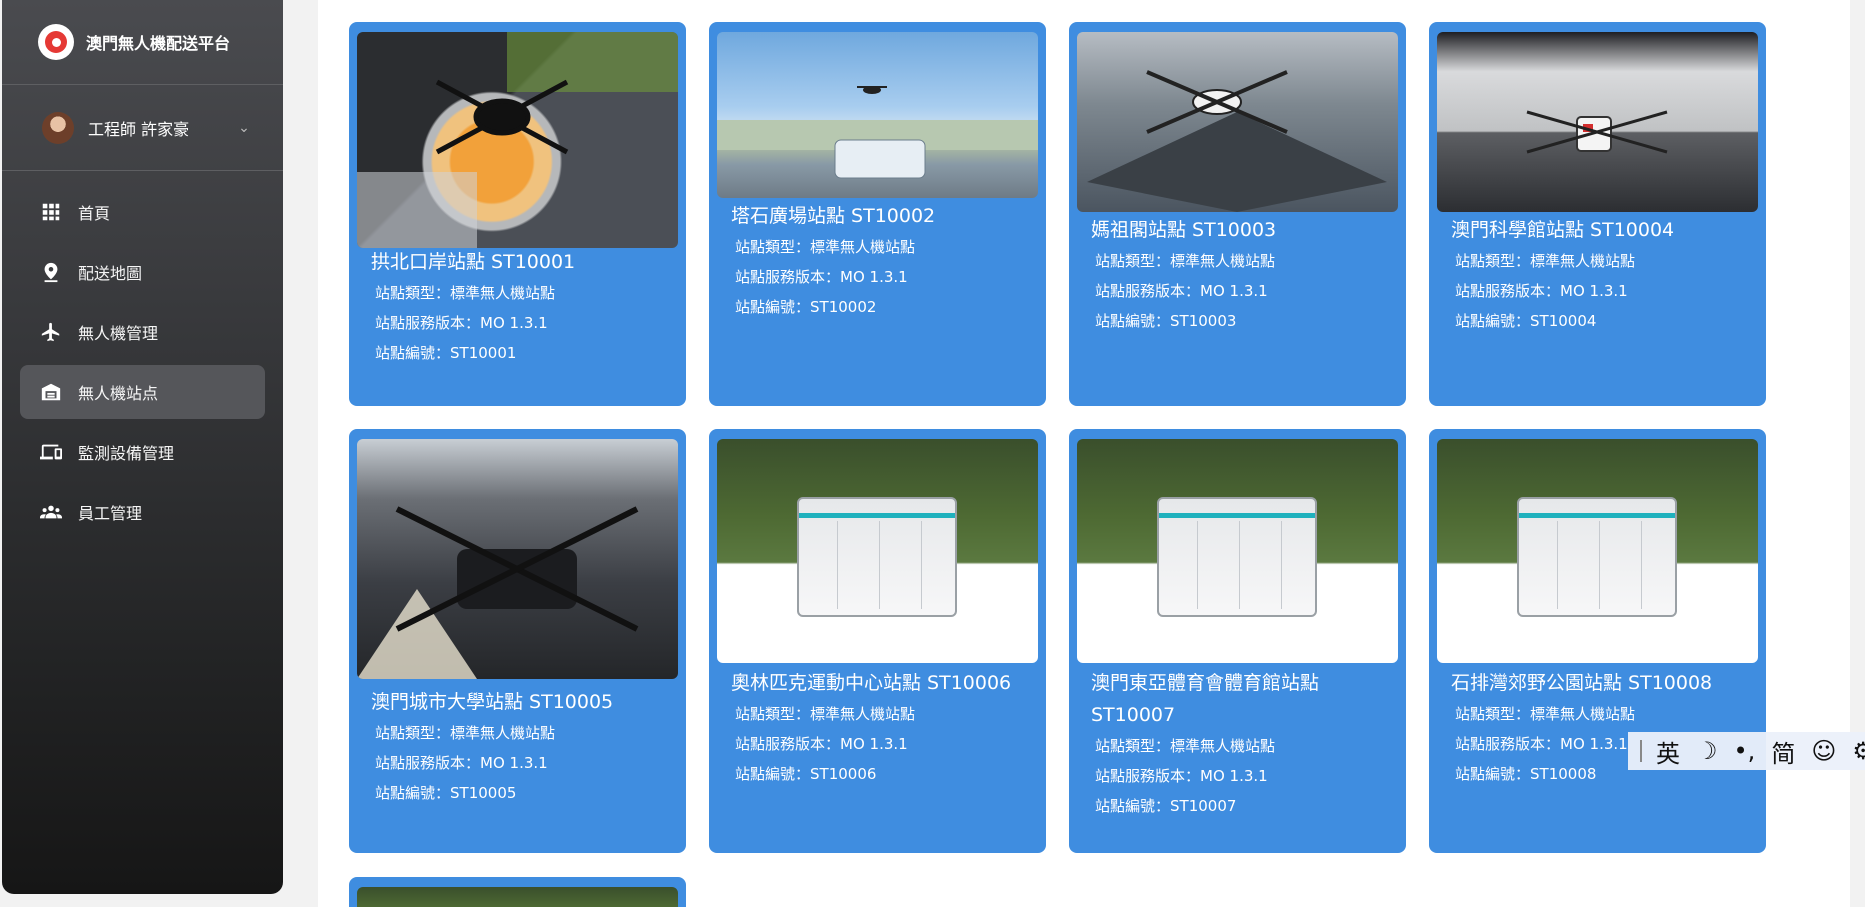 The width and height of the screenshot is (1865, 907). What do you see at coordinates (1823, 751) in the screenshot?
I see `emoji-icon: ☺` at bounding box center [1823, 751].